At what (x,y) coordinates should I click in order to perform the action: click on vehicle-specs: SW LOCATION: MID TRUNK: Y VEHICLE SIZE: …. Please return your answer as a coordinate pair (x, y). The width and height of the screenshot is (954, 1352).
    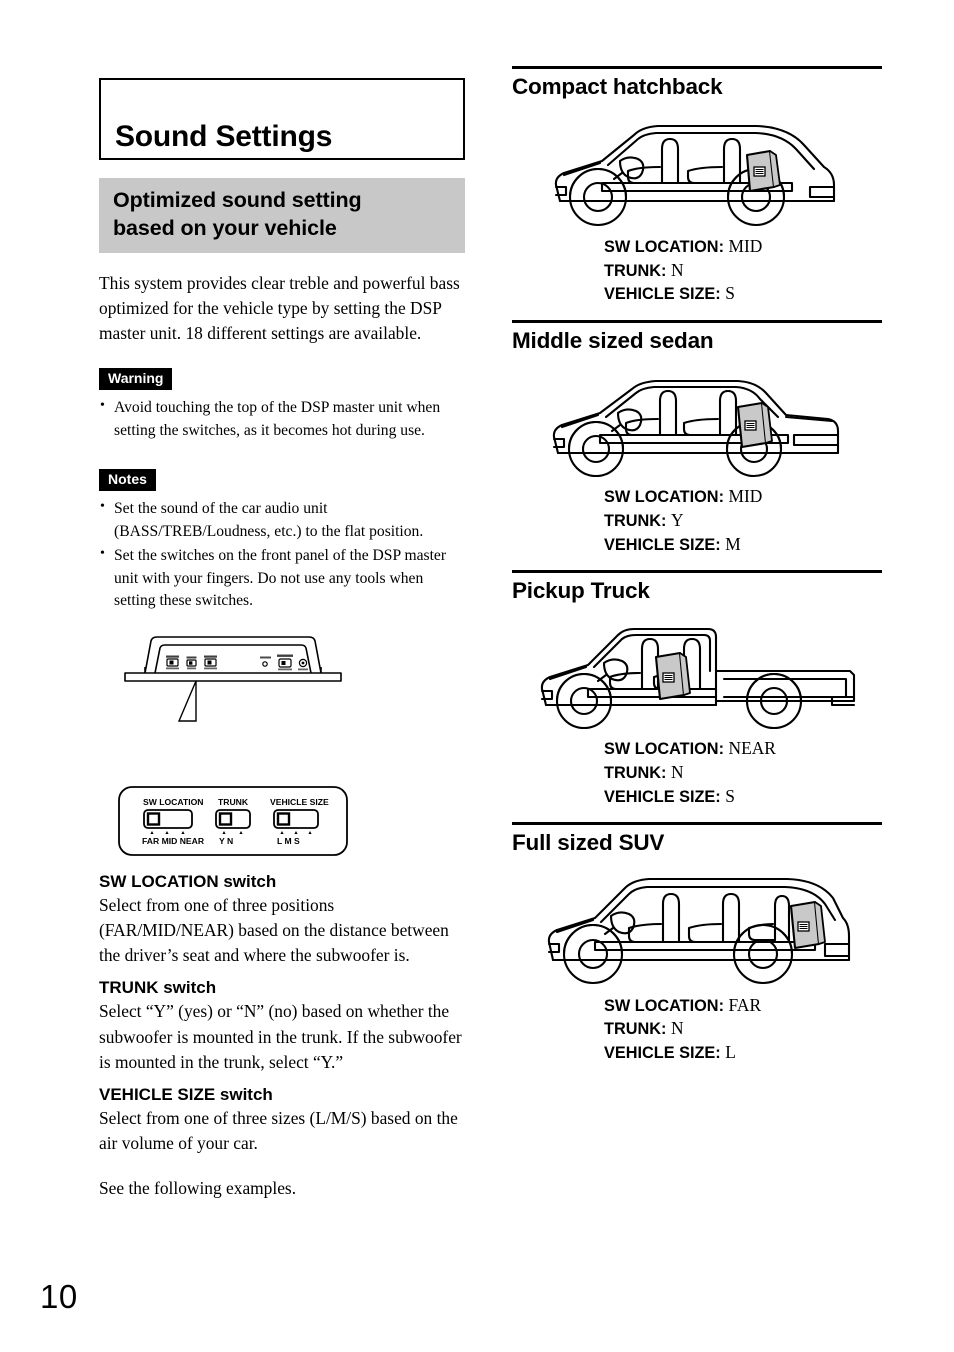
    Looking at the image, I should click on (743, 520).